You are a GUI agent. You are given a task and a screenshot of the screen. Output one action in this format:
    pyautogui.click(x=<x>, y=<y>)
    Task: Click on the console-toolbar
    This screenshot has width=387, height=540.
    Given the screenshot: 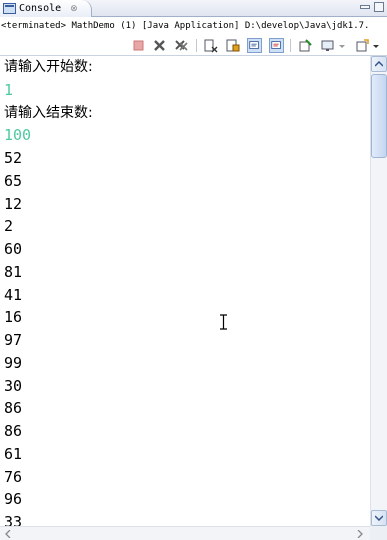 What is the action you would take?
    pyautogui.click(x=193, y=45)
    